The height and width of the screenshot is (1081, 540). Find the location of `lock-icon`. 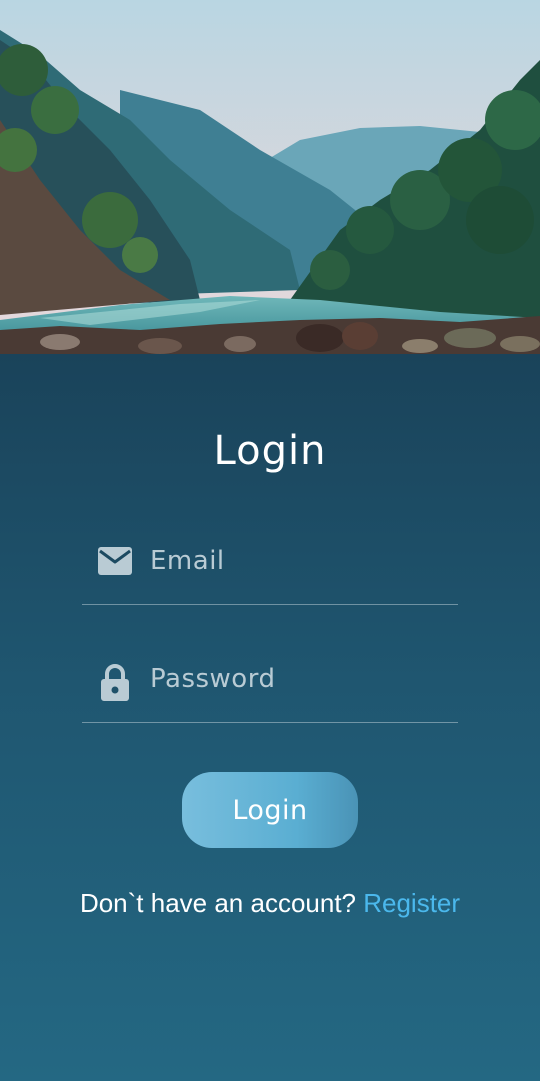

lock-icon is located at coordinates (115, 681).